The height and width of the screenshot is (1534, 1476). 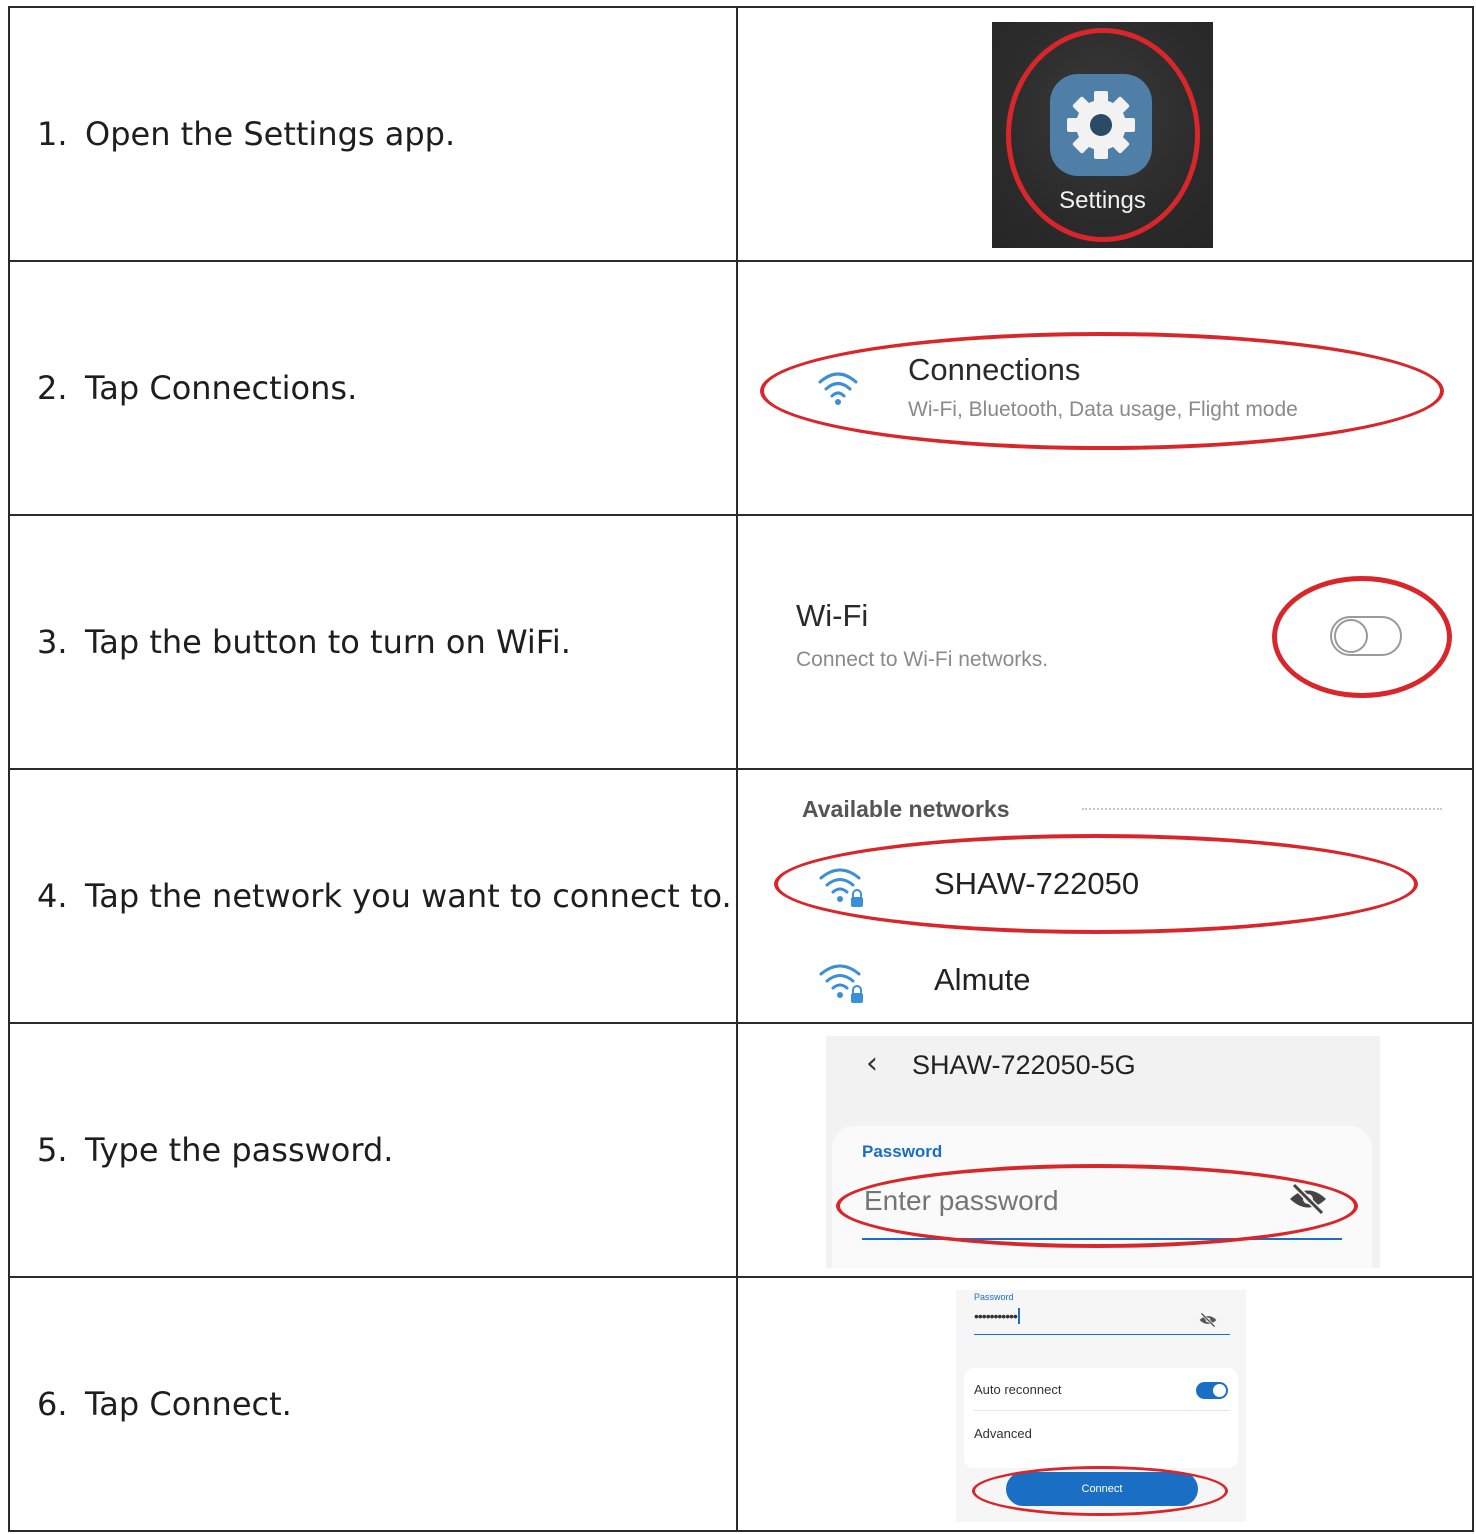 What do you see at coordinates (188, 1404) in the screenshot?
I see `step-instruction: Tap Connect.` at bounding box center [188, 1404].